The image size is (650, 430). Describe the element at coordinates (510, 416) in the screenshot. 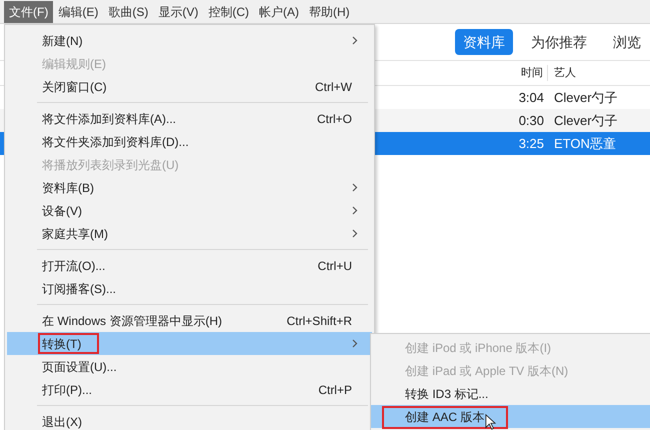

I see `menu-item: 创建 AAC 版本` at that location.